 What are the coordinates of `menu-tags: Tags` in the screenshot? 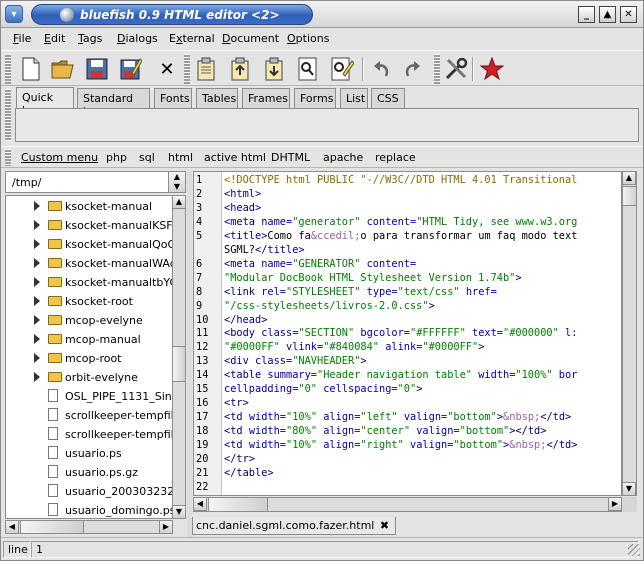 It's located at (90, 38).